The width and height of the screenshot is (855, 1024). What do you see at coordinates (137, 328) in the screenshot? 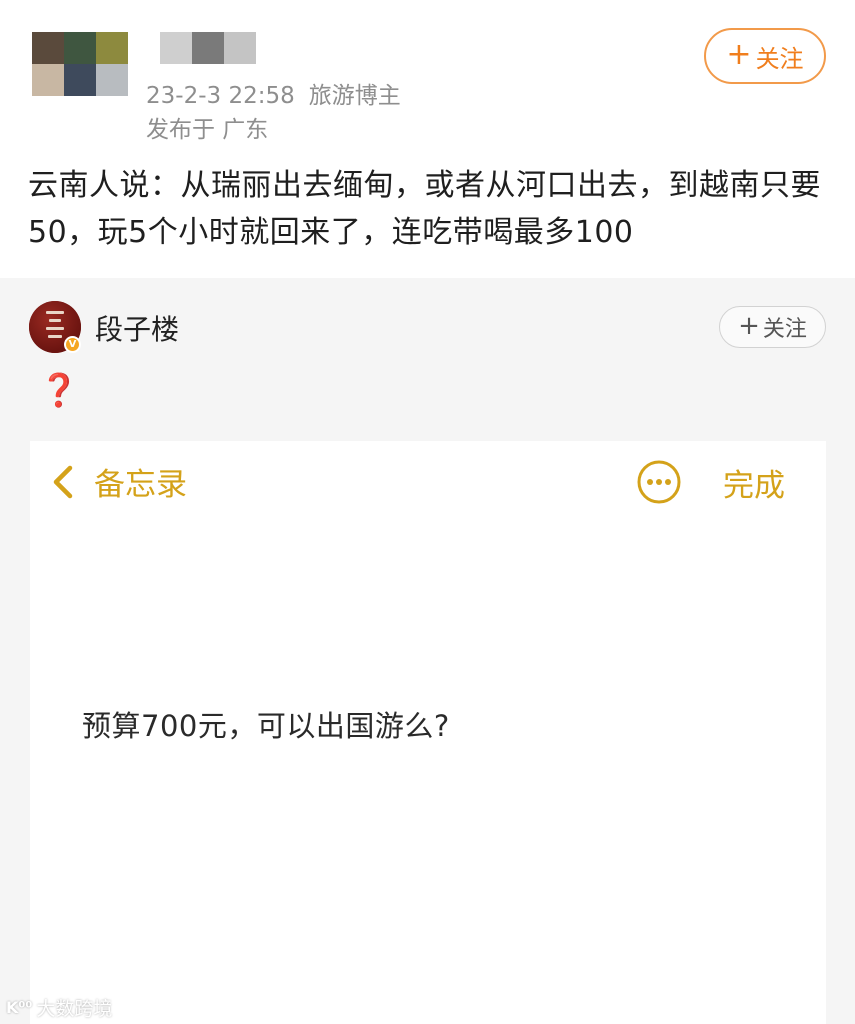
I see `repost-author-name: 段子楼` at bounding box center [137, 328].